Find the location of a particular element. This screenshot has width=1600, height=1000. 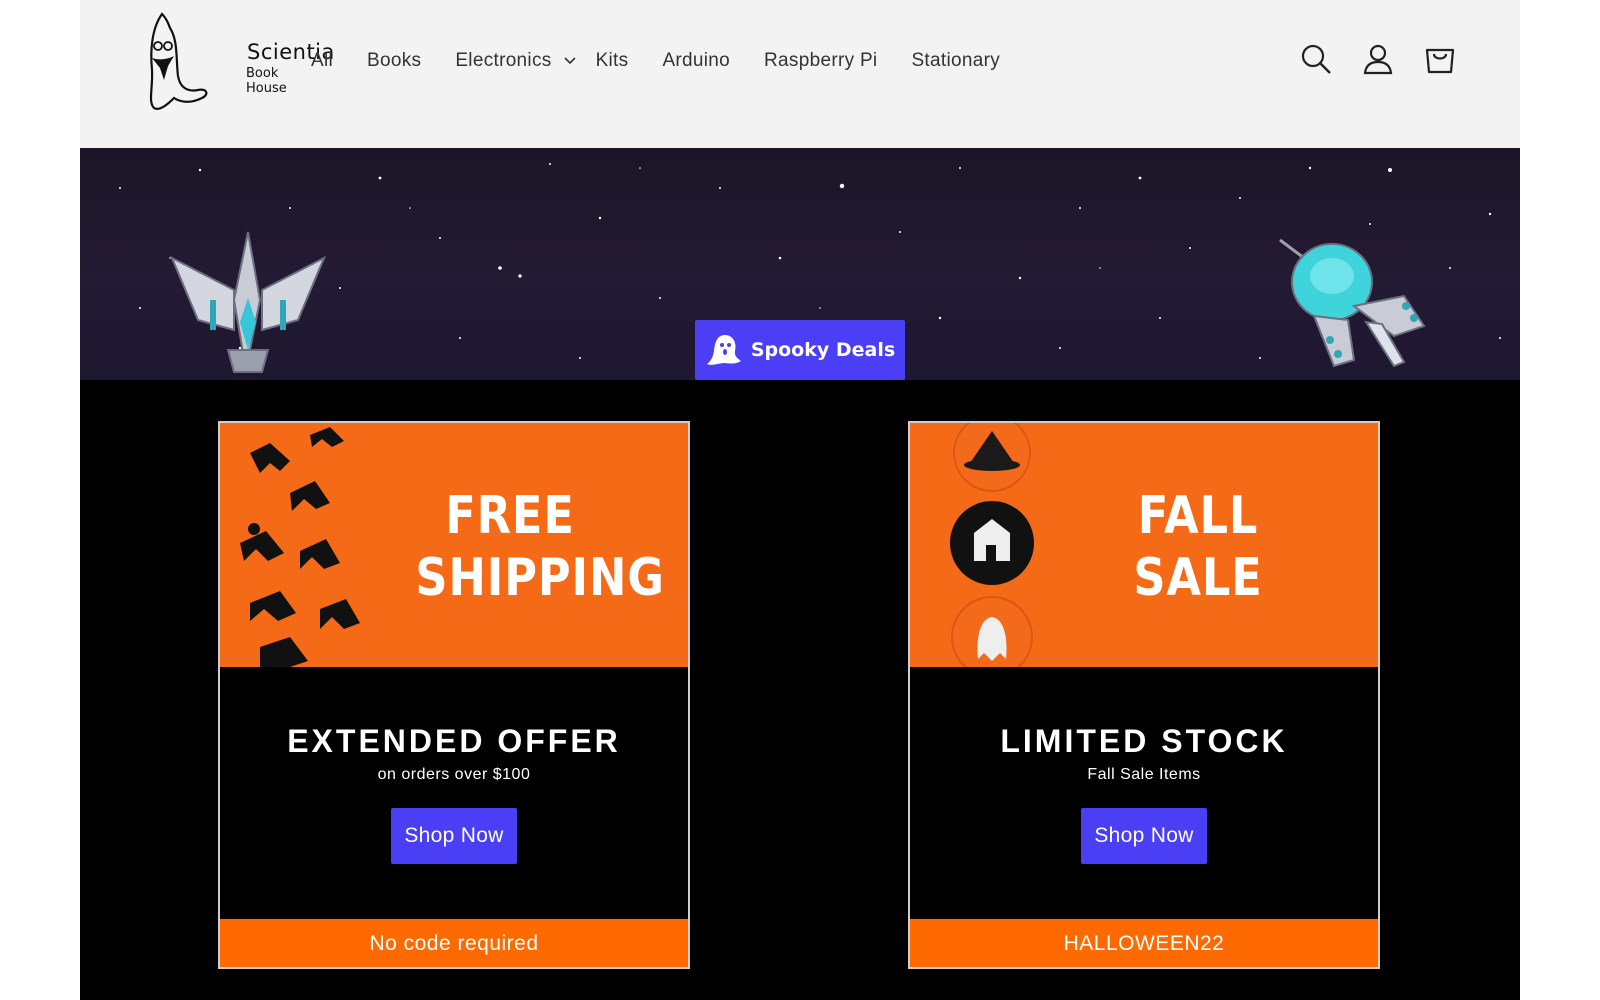

nav-item-books: Books is located at coordinates (394, 61).